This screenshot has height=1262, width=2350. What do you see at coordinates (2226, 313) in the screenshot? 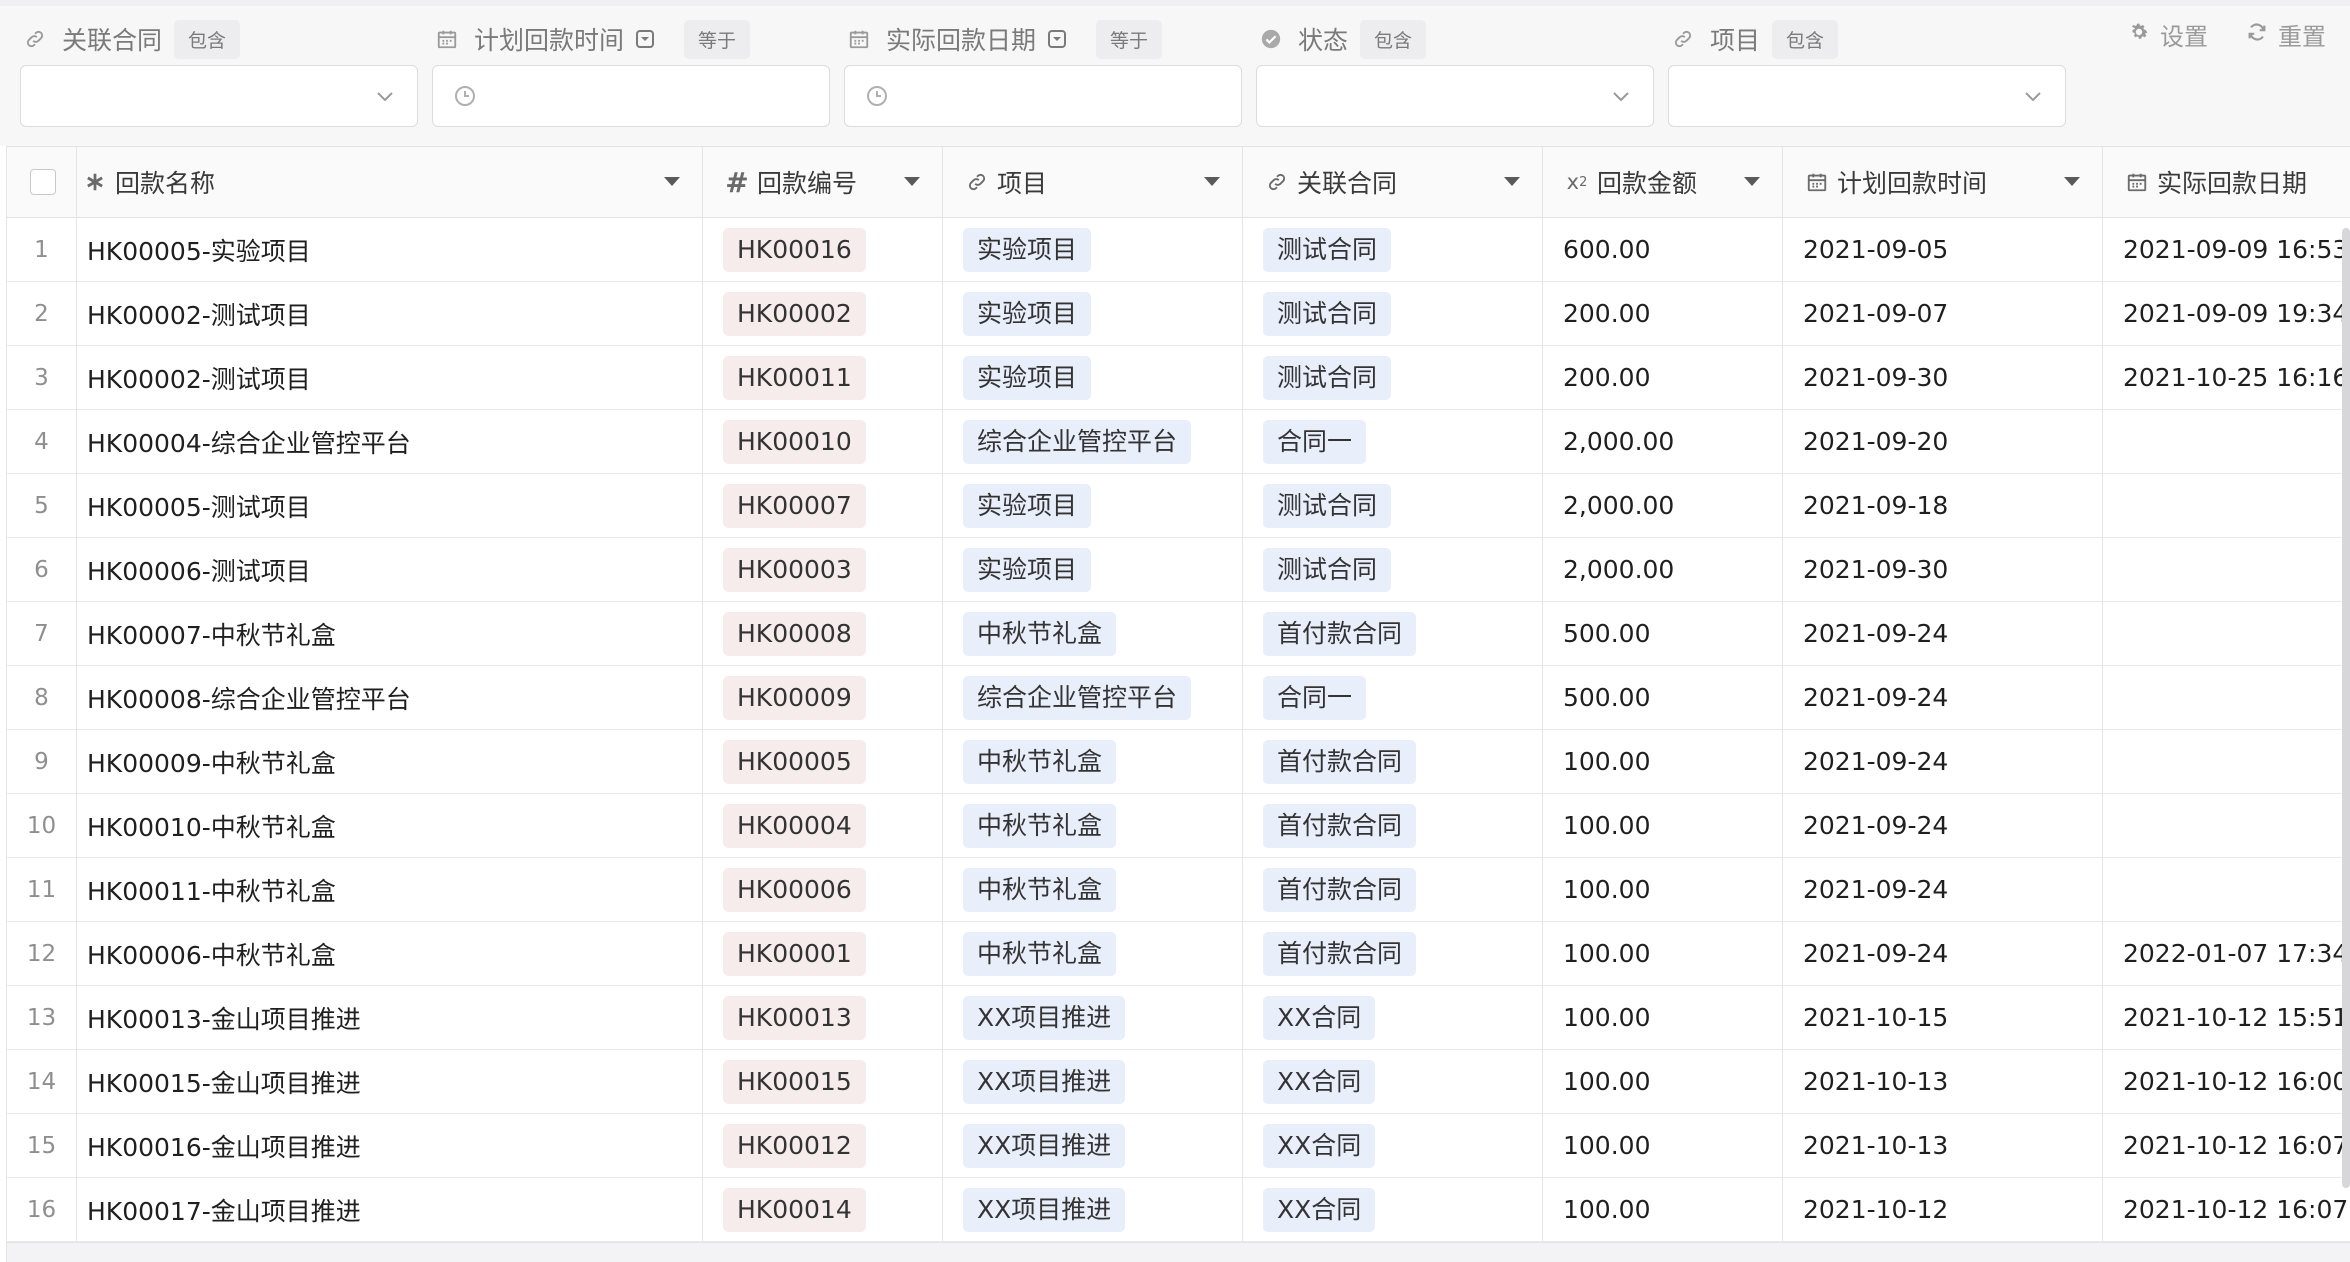
I see `cell-actual-date: 2021-09-09 19:34` at bounding box center [2226, 313].